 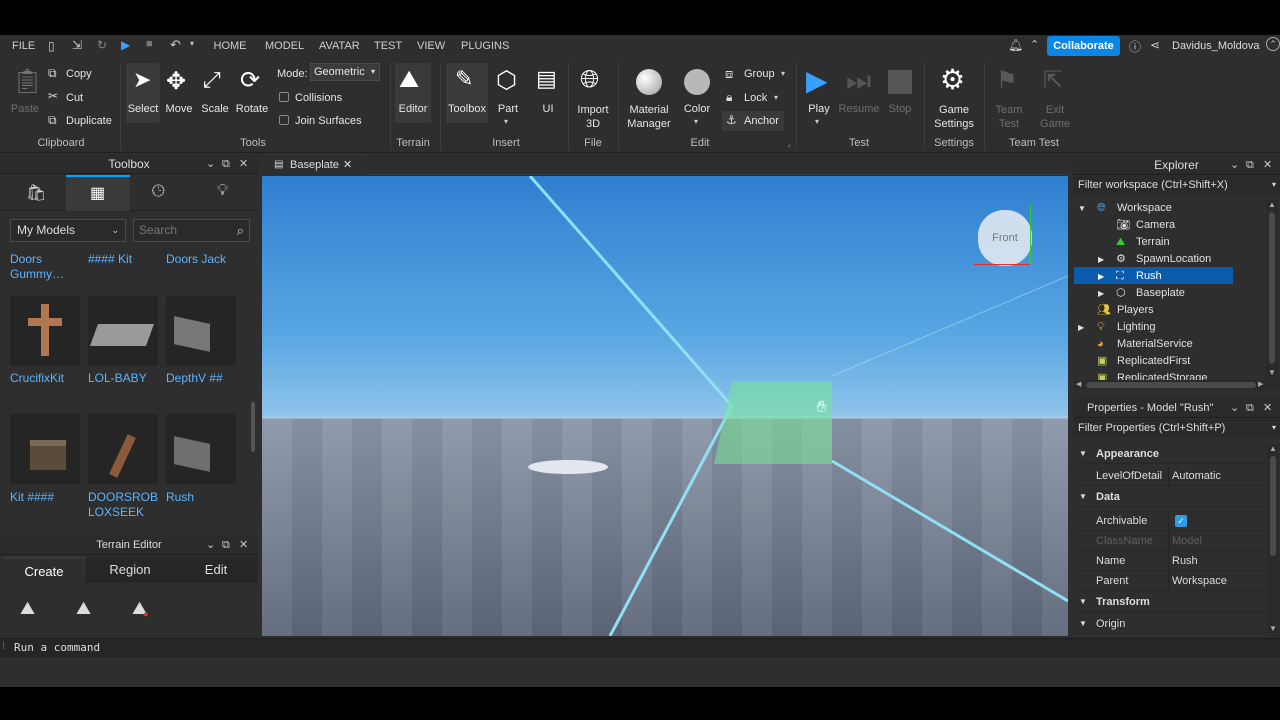 I want to click on tab-plugins: PLUGINS, so click(x=485, y=46).